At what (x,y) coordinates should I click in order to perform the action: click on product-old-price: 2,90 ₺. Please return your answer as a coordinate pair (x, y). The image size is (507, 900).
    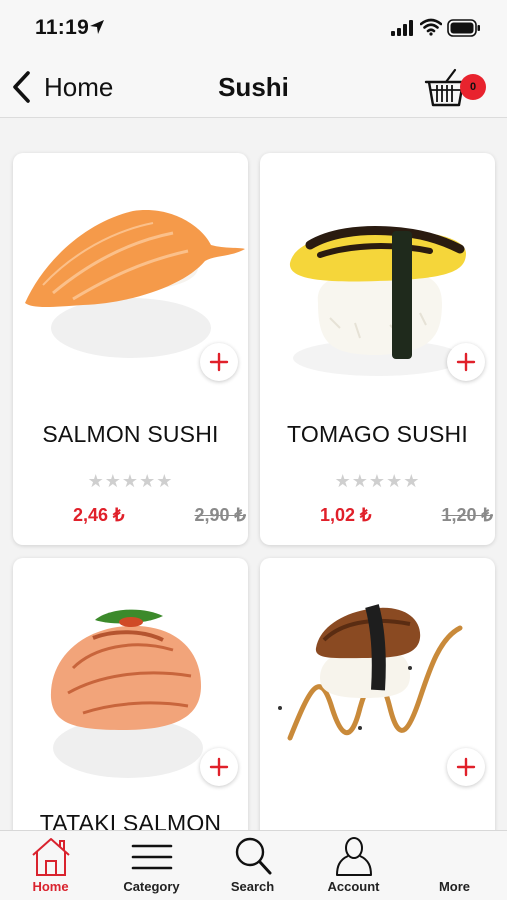
    Looking at the image, I should click on (220, 515).